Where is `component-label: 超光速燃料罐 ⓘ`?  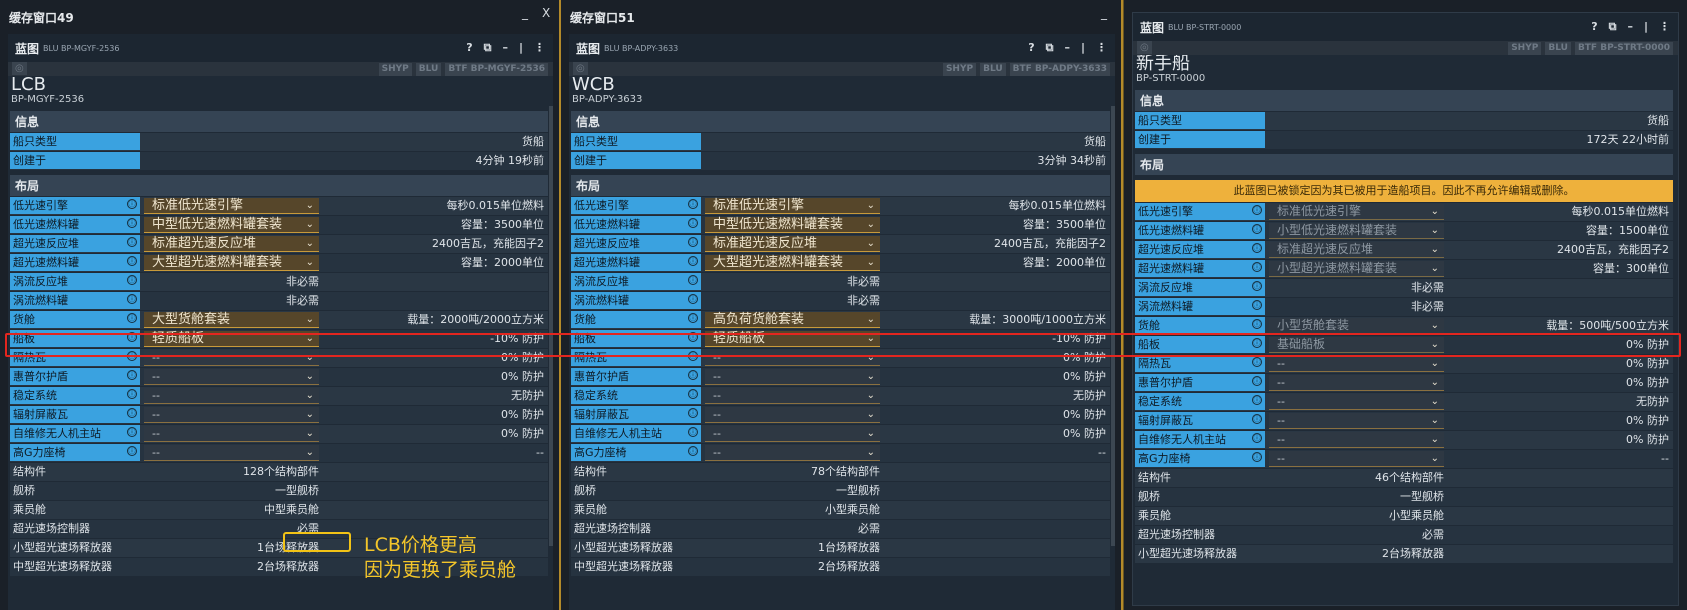
component-label: 超光速燃料罐 ⓘ is located at coordinates (636, 262).